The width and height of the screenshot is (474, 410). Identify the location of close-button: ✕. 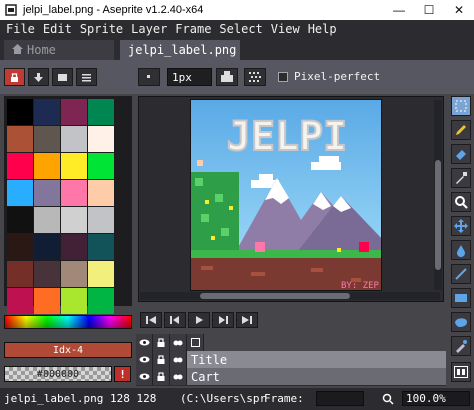
(459, 10).